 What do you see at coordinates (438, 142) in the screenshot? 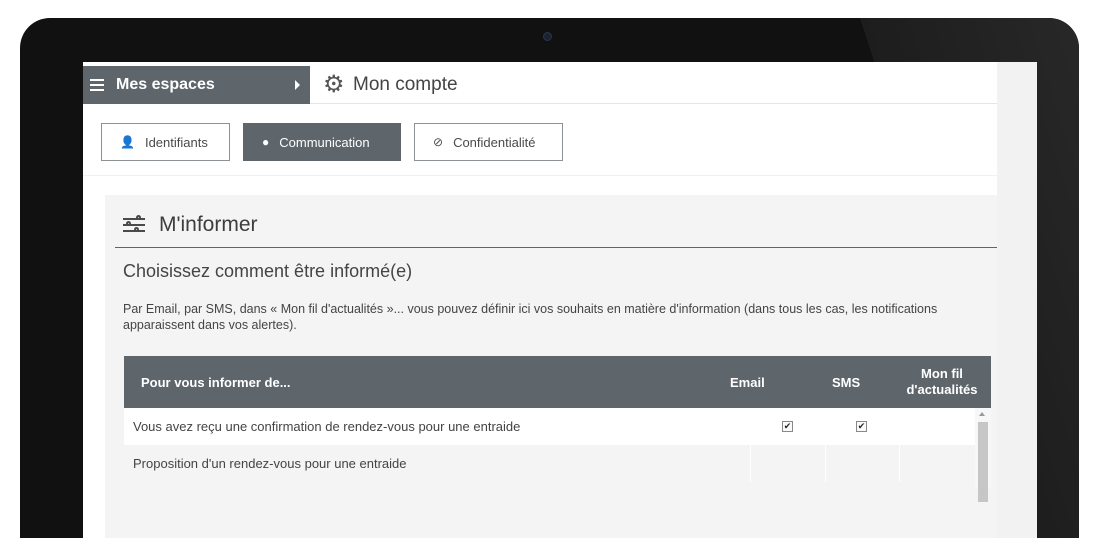
I see `eye-slash-icon: ⊘` at bounding box center [438, 142].